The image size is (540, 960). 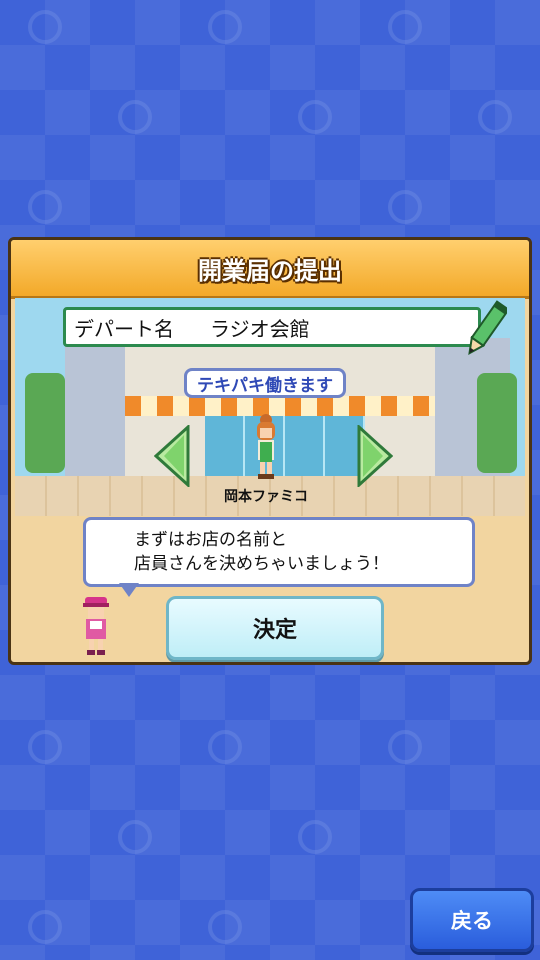 I want to click on department-name-field: デパート名 ラジオ会館, so click(x=272, y=327).